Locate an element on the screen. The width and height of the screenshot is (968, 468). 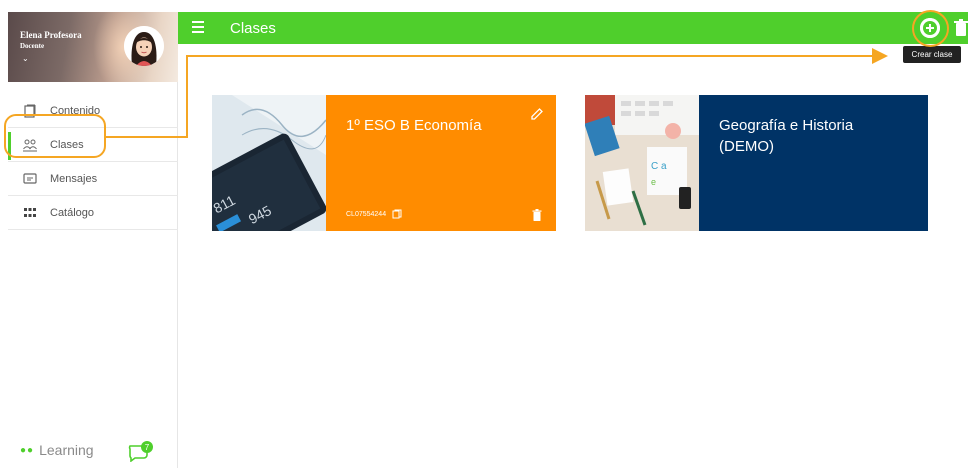
sidebar-item-mensajes: Mensajes is located at coordinates (93, 179).